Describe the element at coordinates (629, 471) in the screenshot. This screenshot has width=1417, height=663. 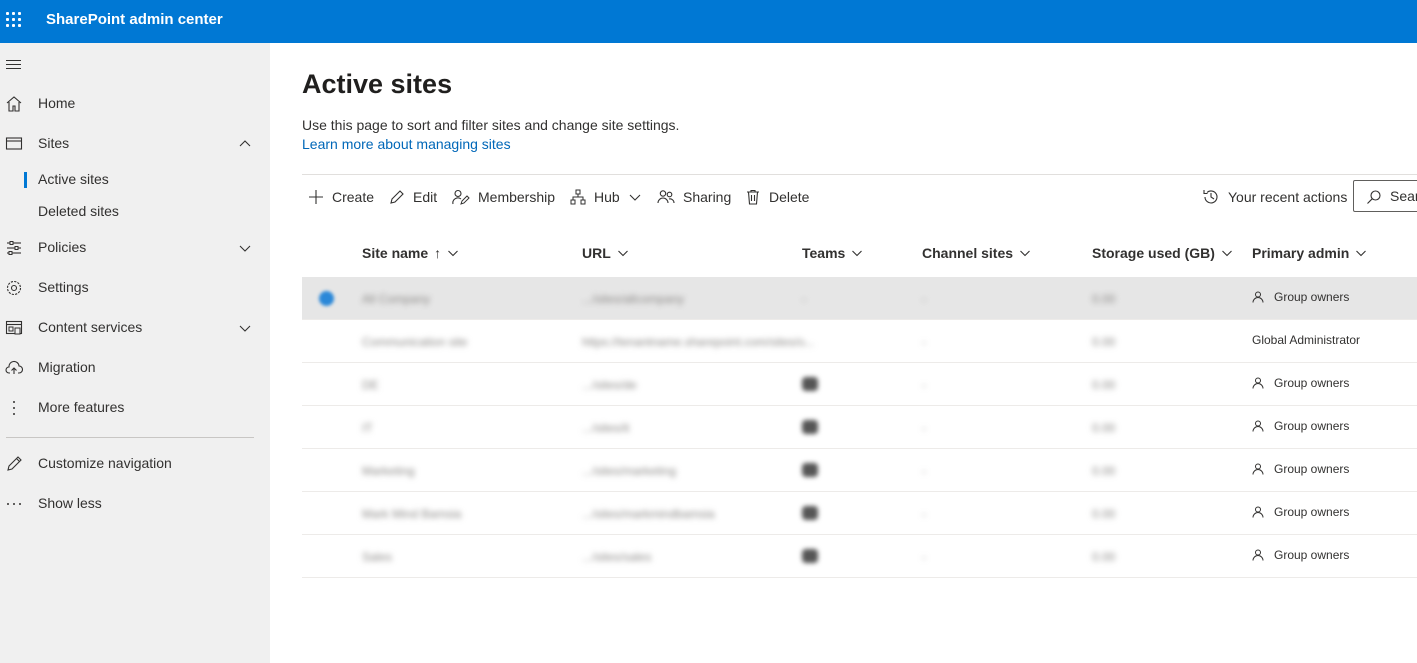
I see `cell-url: .../sites/marketing` at that location.